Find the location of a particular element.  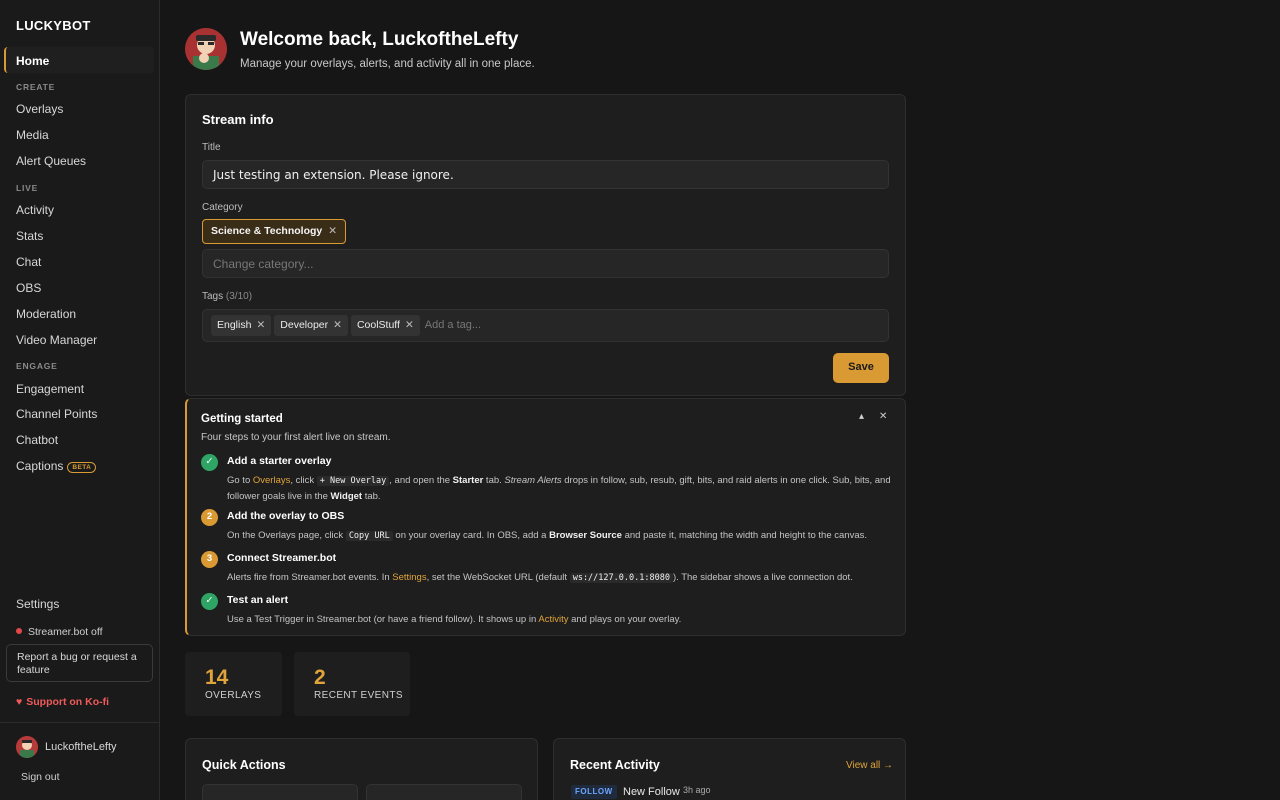

report-bug-button: Report a bug or request a feature is located at coordinates (79, 663).